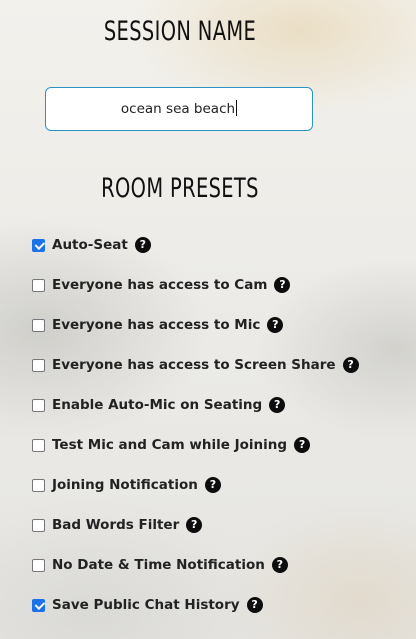 The image size is (416, 639). Describe the element at coordinates (157, 405) in the screenshot. I see `preset-label: Enable Auto-Mic on Seating` at that location.